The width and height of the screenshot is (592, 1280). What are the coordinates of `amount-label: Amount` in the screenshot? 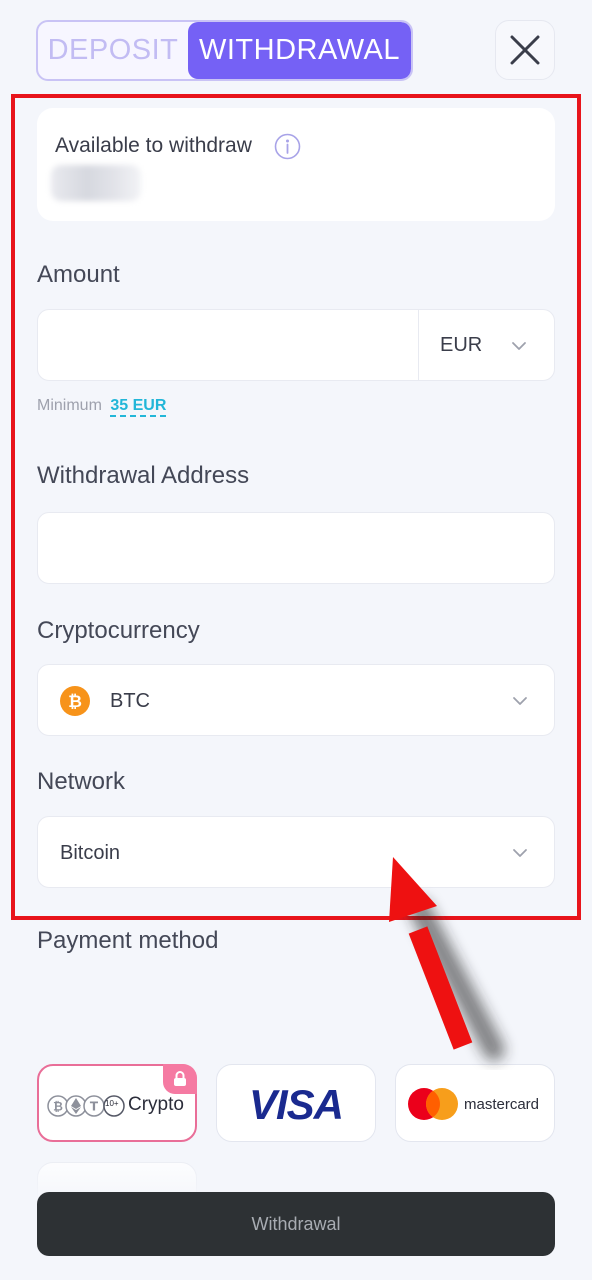 It's located at (78, 274).